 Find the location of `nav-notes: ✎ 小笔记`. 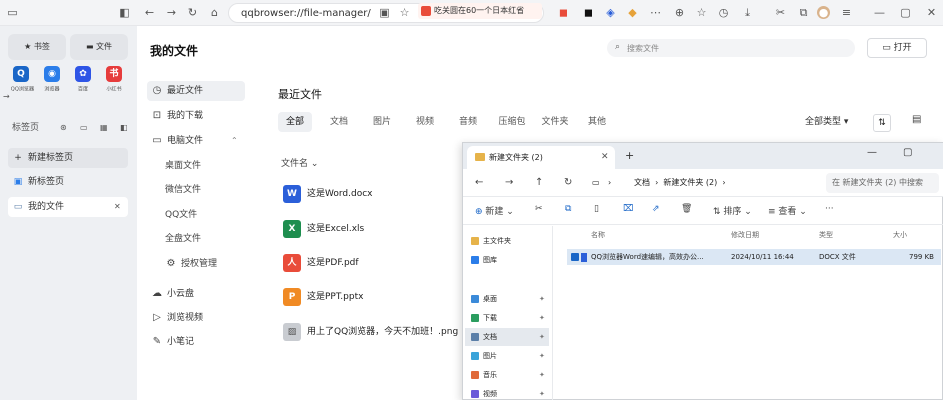

nav-notes: ✎ 小笔记 is located at coordinates (196, 342).